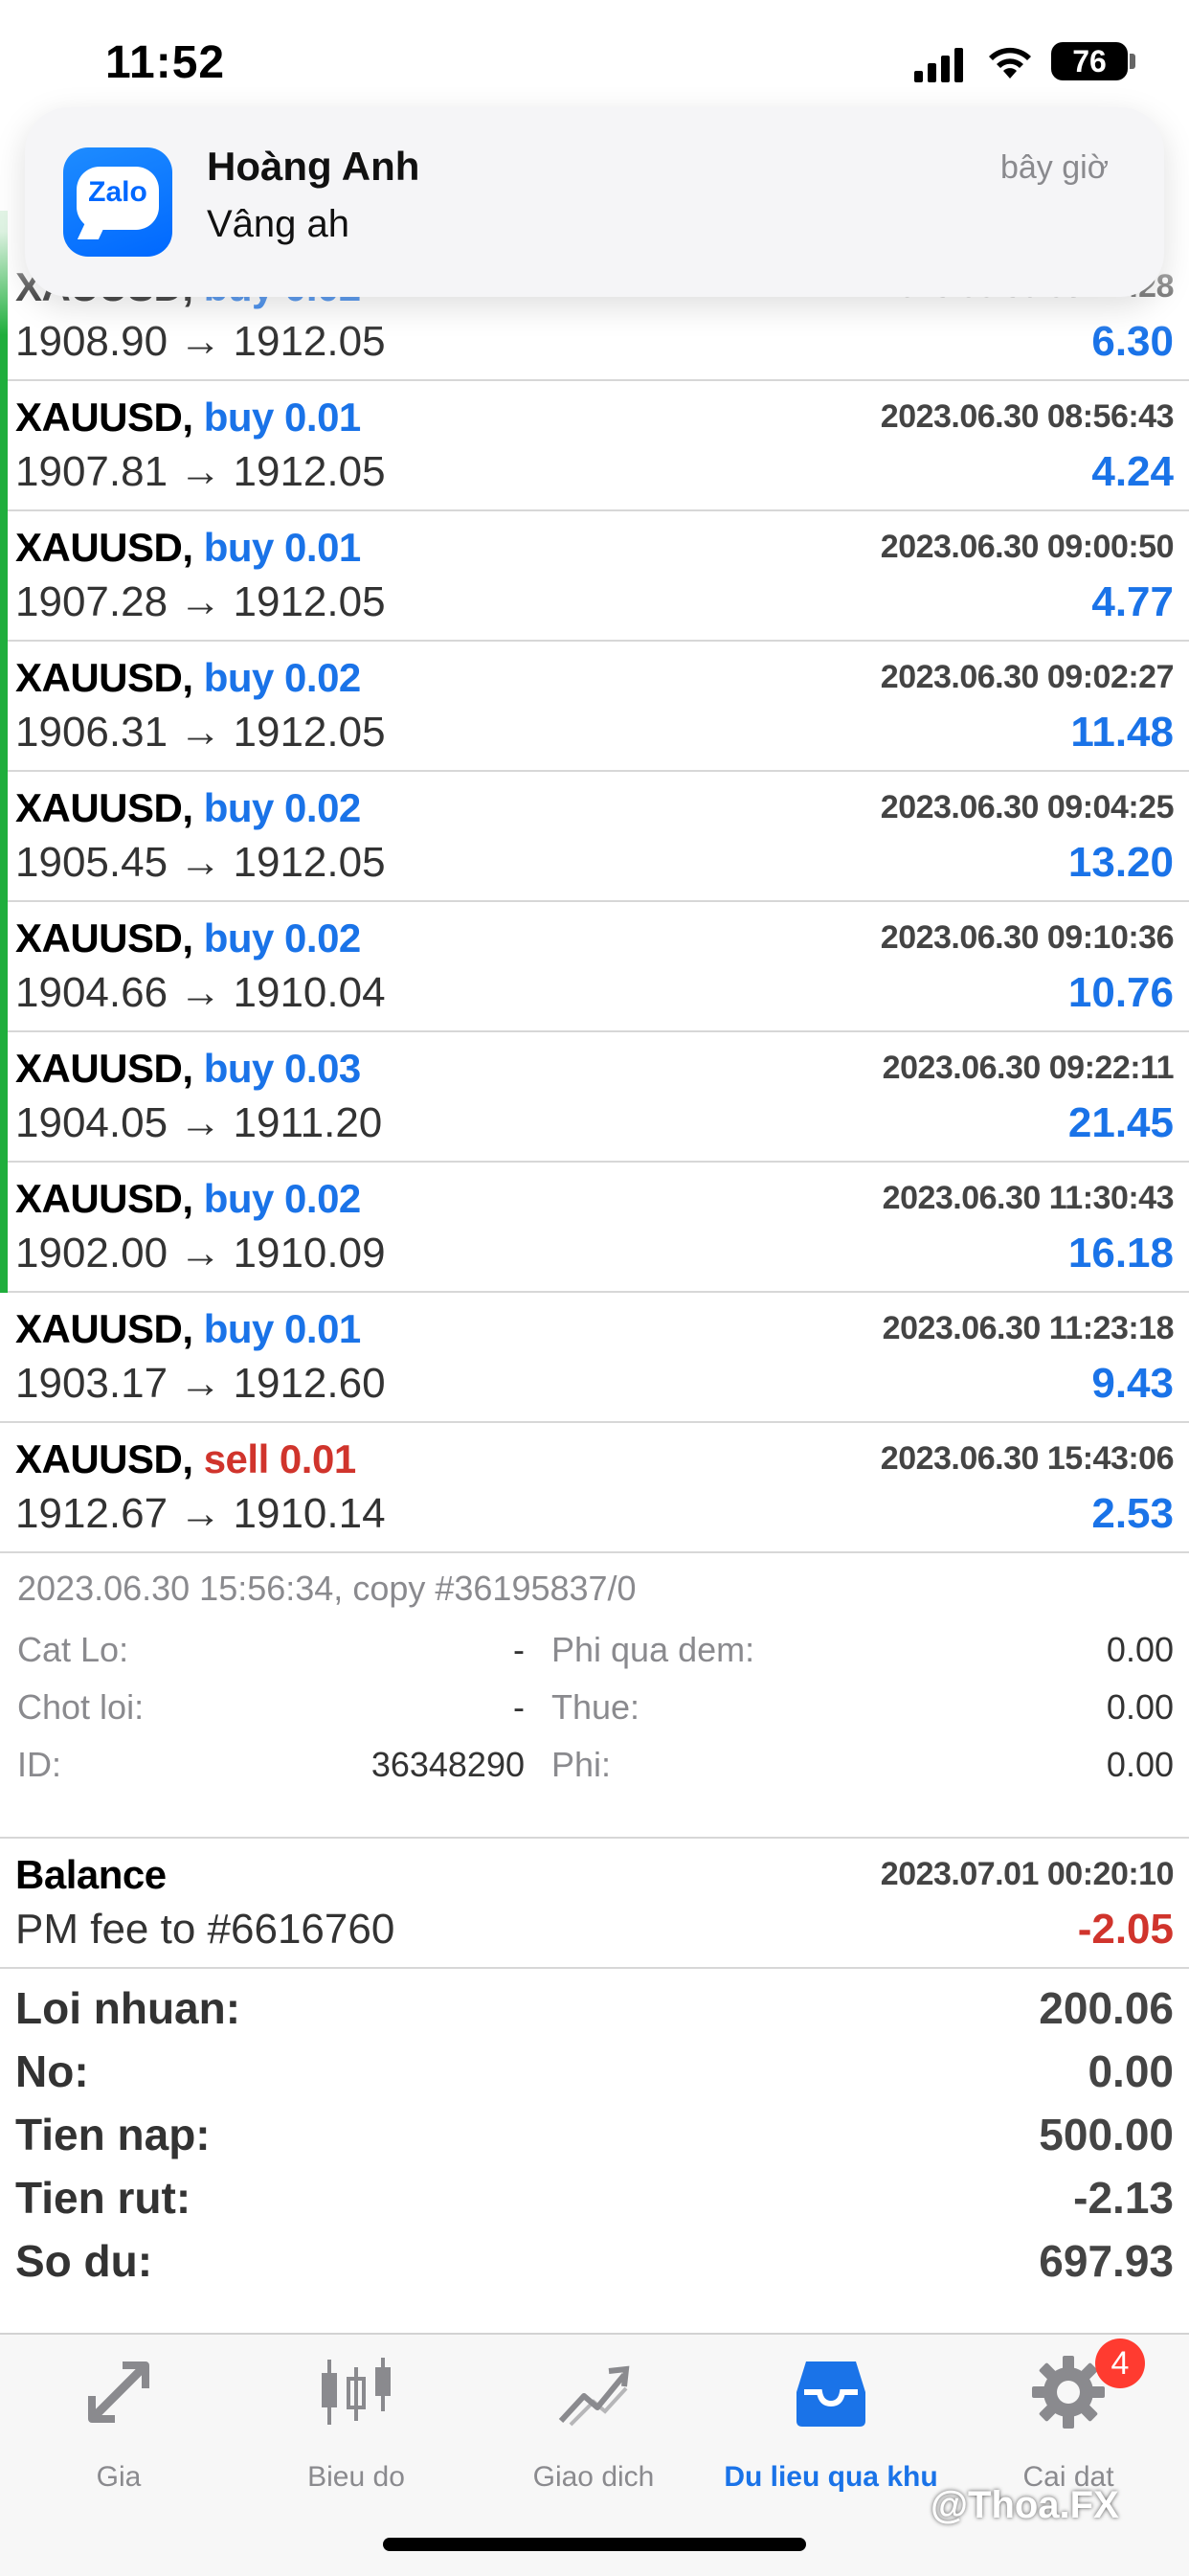 This screenshot has width=1189, height=2576. What do you see at coordinates (39, 1764) in the screenshot?
I see `id-label: ID:` at bounding box center [39, 1764].